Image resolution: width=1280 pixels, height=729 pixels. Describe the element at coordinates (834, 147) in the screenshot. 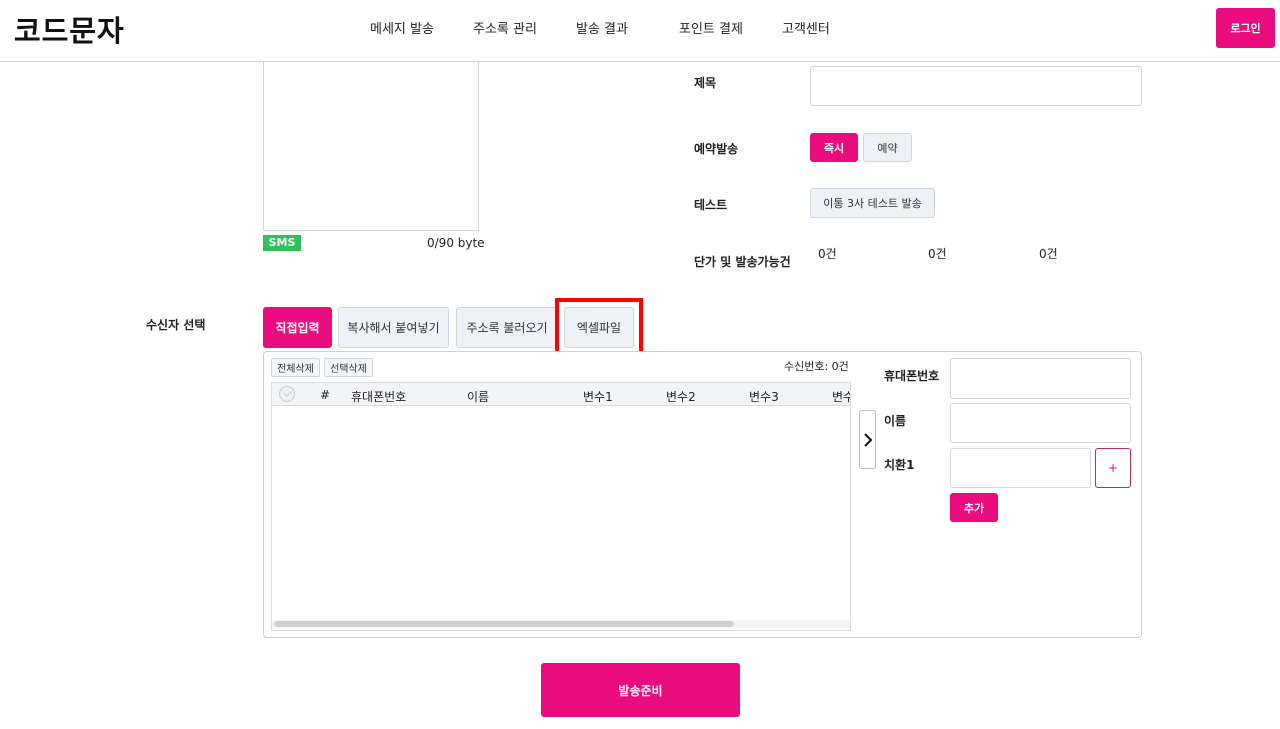

I see `schedule-now-button: 즉시` at that location.